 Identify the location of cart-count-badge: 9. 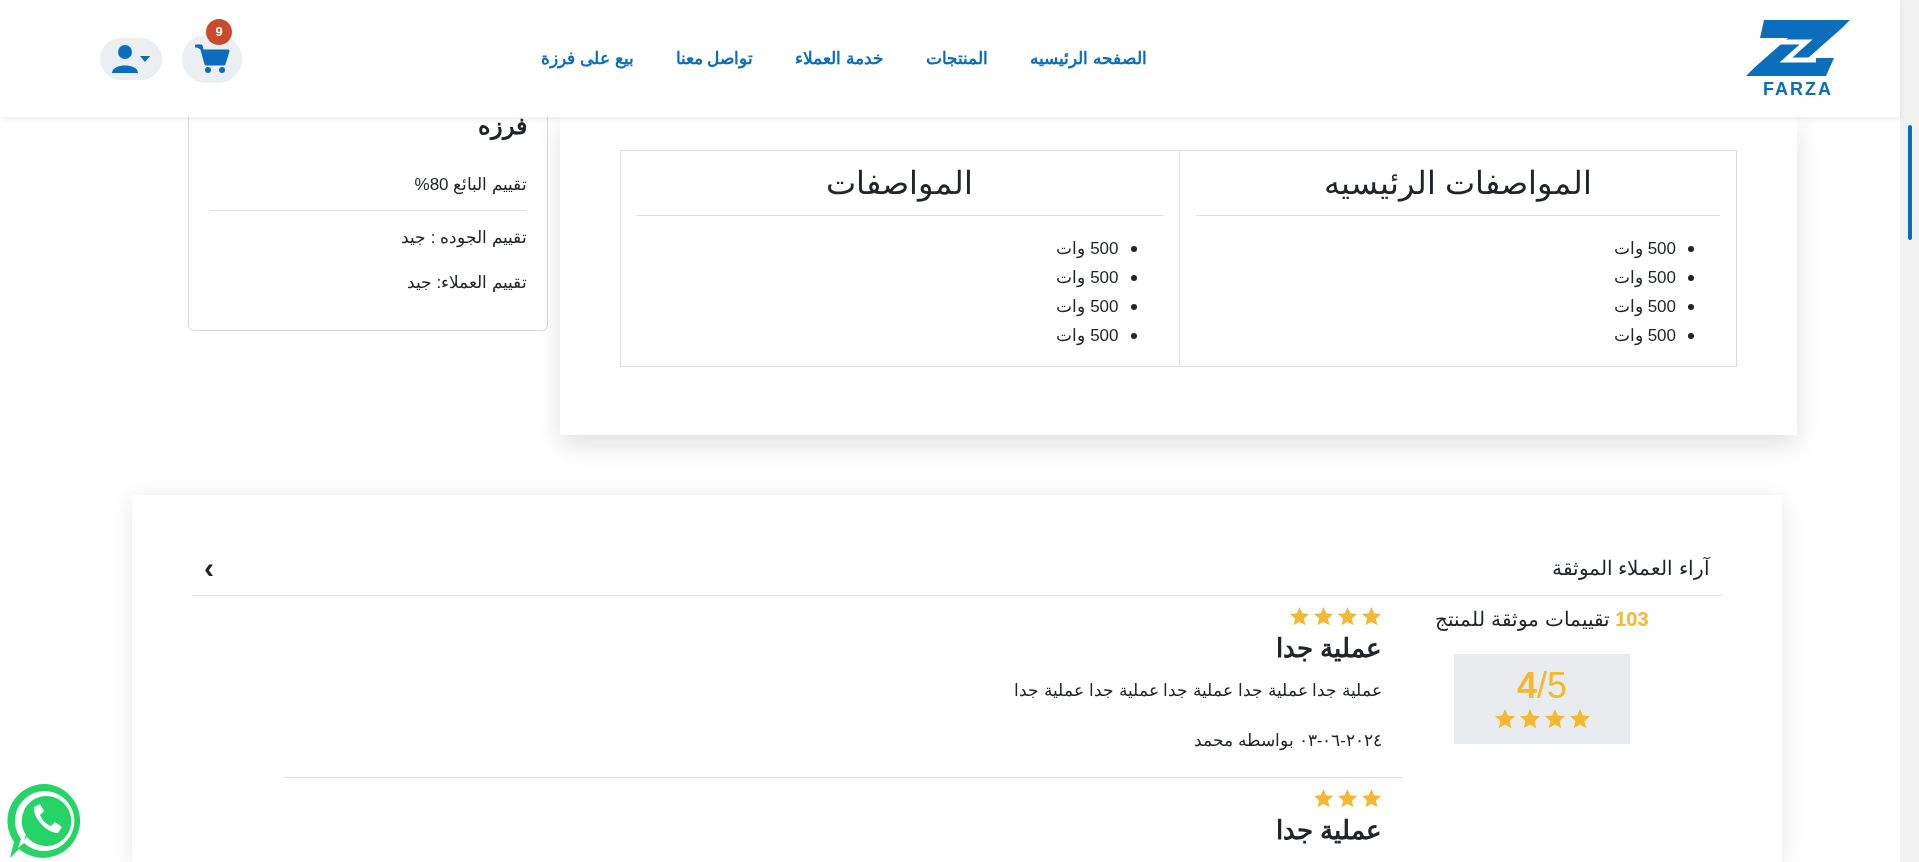
(219, 31).